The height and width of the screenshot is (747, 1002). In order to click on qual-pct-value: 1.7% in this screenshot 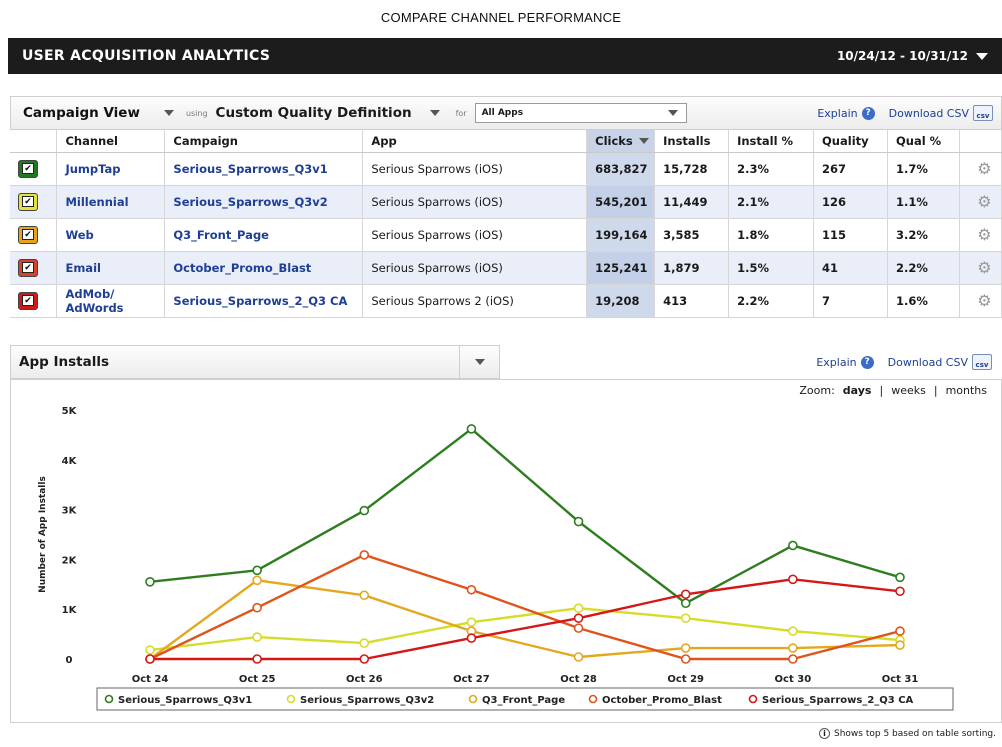, I will do `click(912, 168)`.